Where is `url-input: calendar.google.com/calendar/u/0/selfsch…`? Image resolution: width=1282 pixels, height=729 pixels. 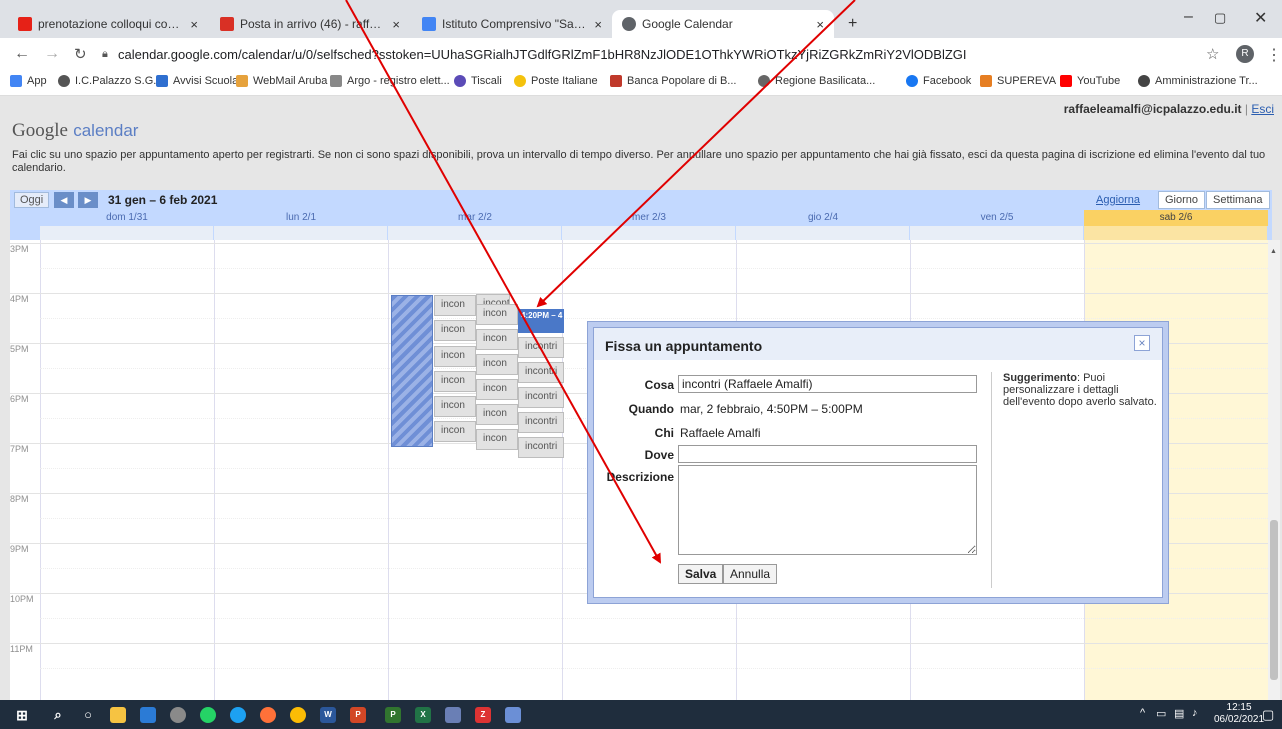 url-input: calendar.google.com/calendar/u/0/selfsch… is located at coordinates (542, 54).